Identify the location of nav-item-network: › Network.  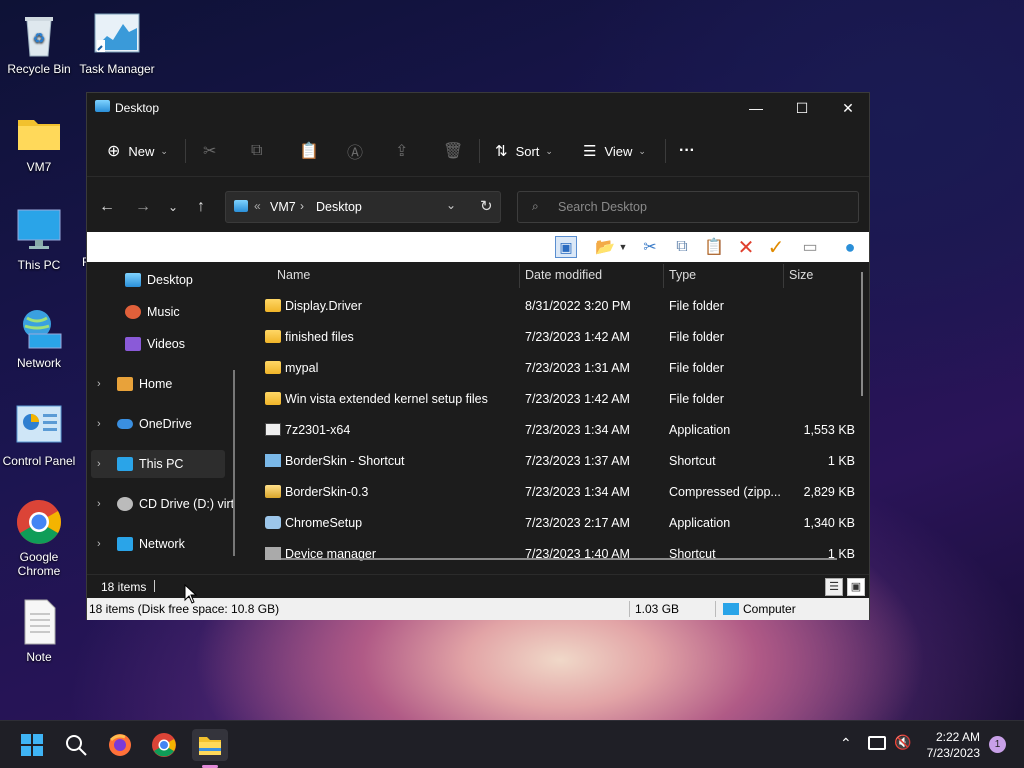
(162, 544).